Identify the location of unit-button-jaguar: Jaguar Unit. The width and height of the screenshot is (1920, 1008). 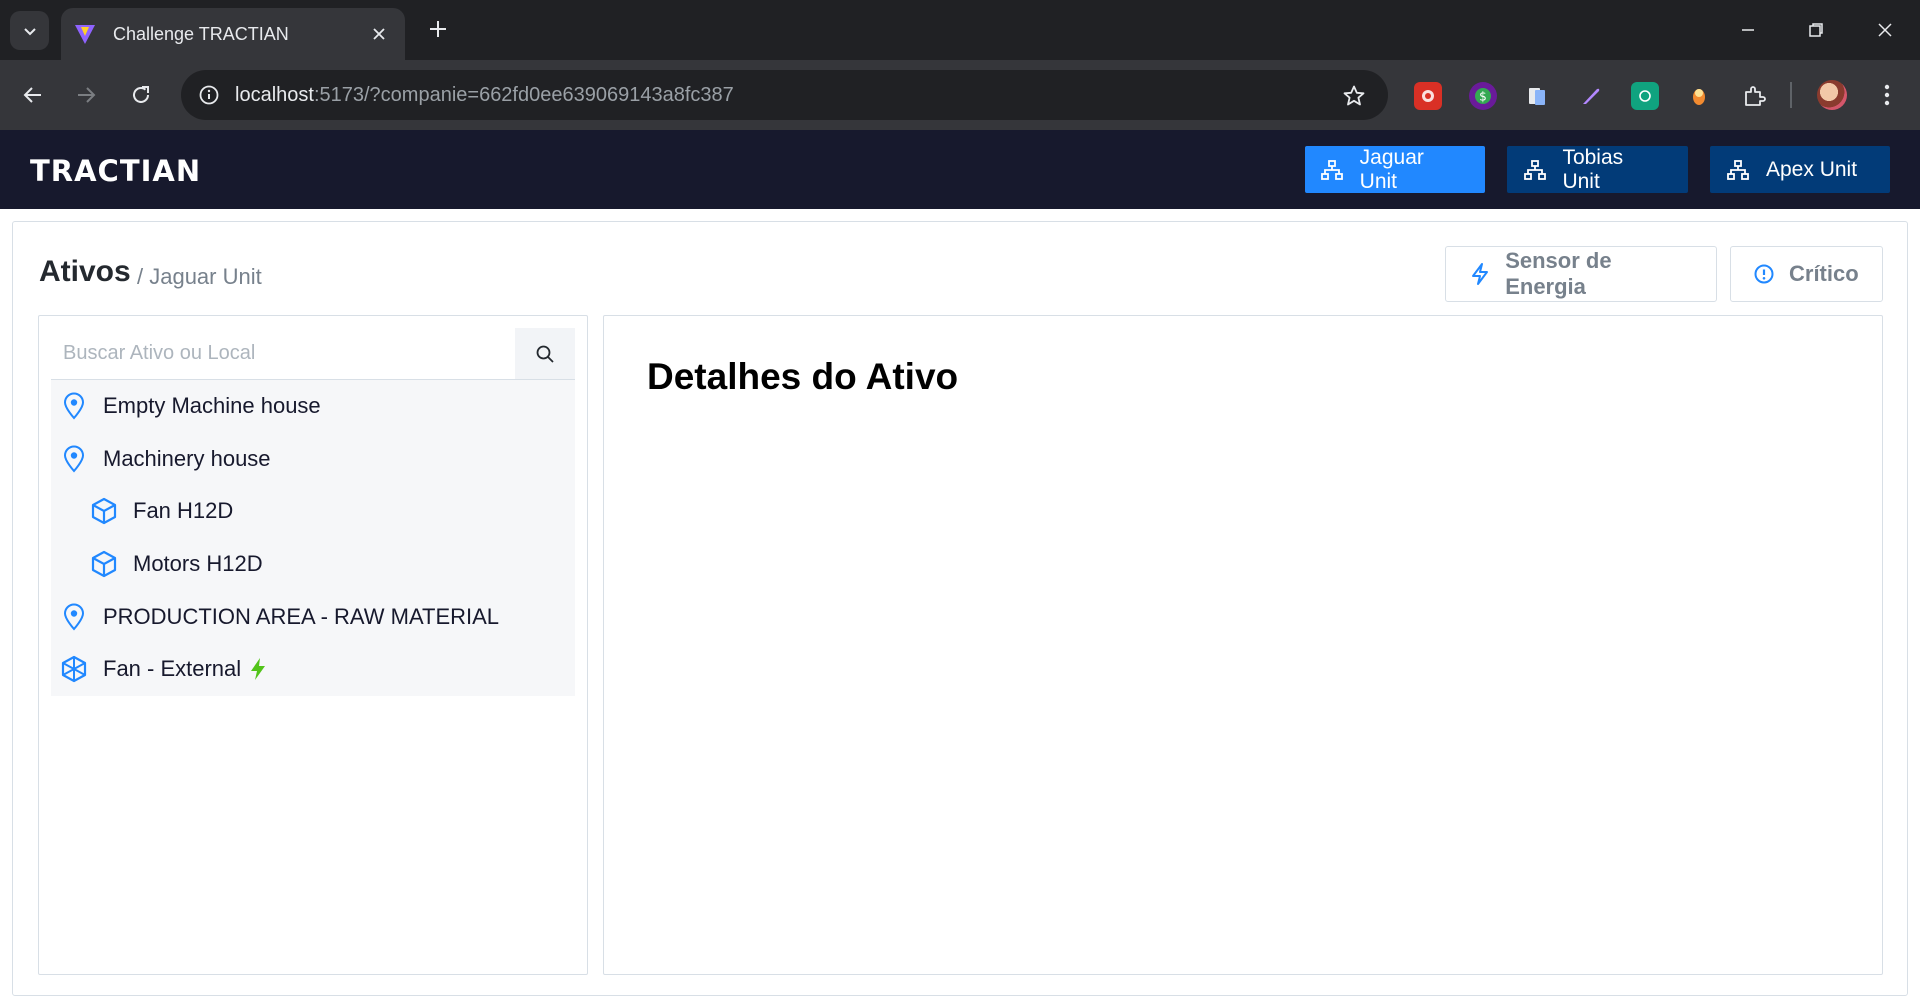
(1395, 169).